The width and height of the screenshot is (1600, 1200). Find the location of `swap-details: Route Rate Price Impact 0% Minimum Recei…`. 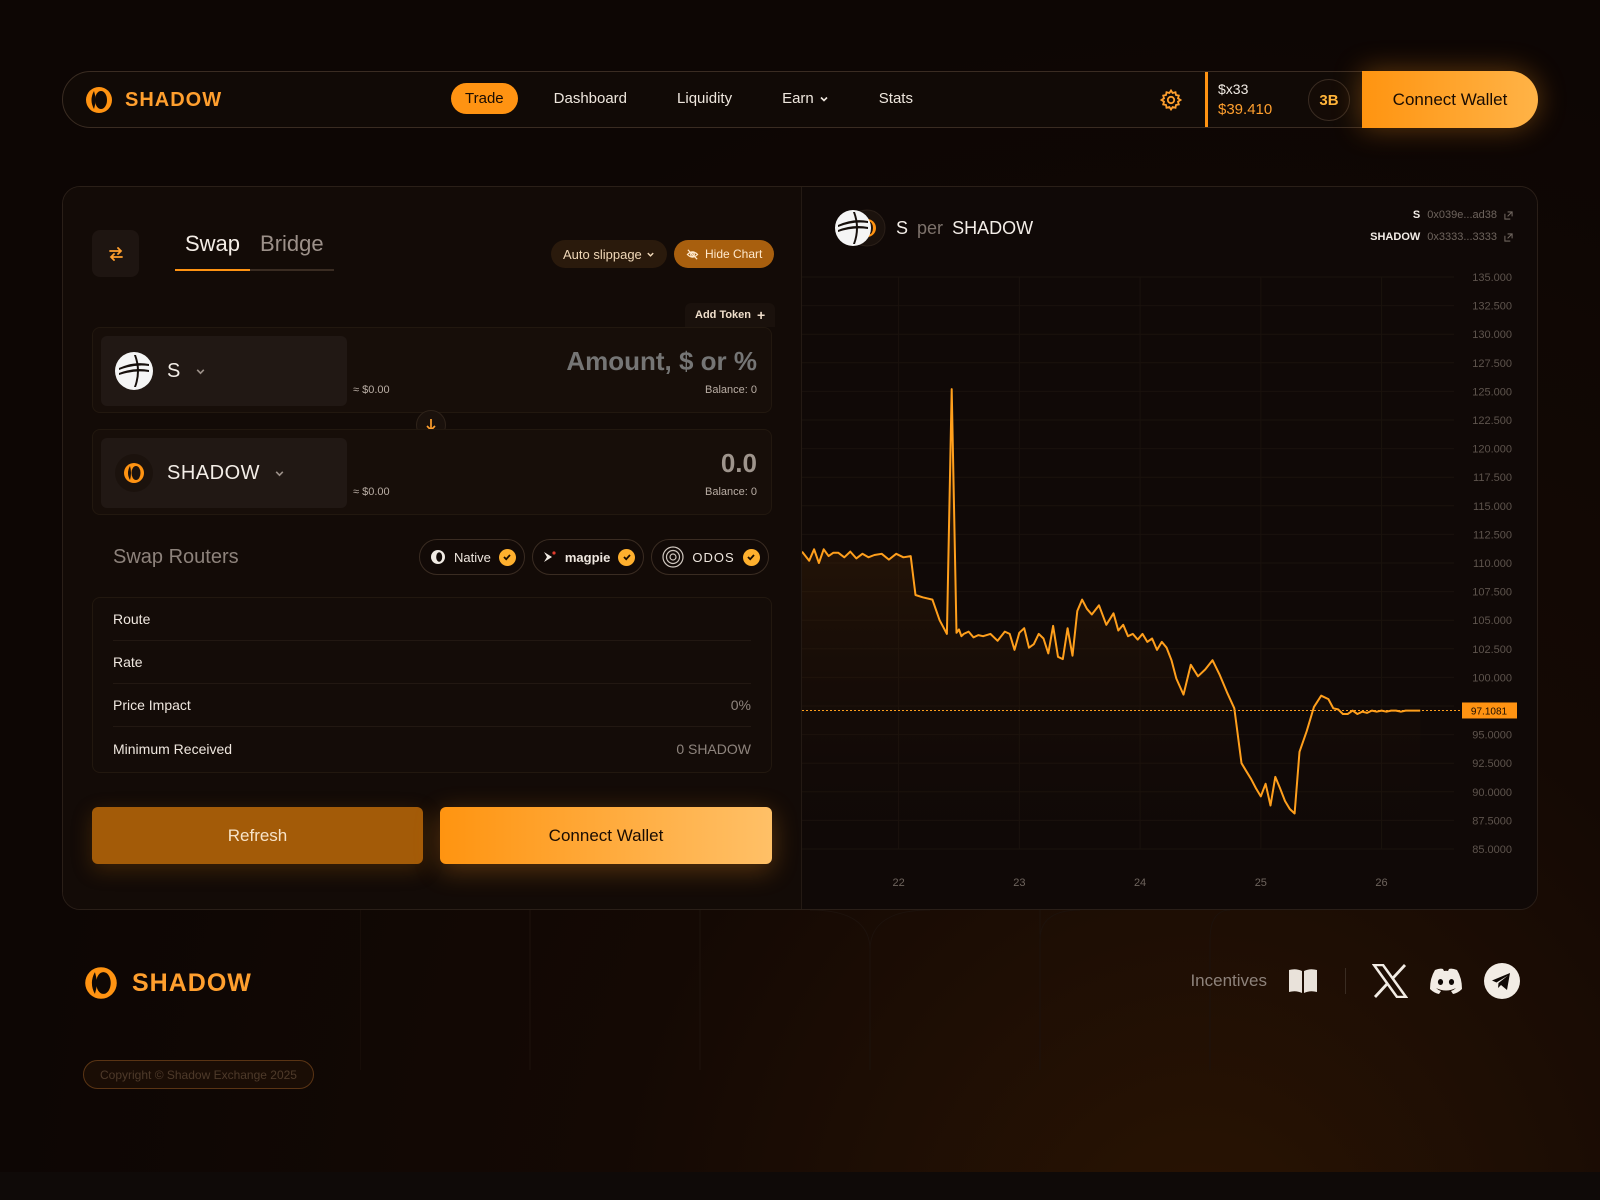

swap-details: Route Rate Price Impact 0% Minimum Recei… is located at coordinates (432, 685).